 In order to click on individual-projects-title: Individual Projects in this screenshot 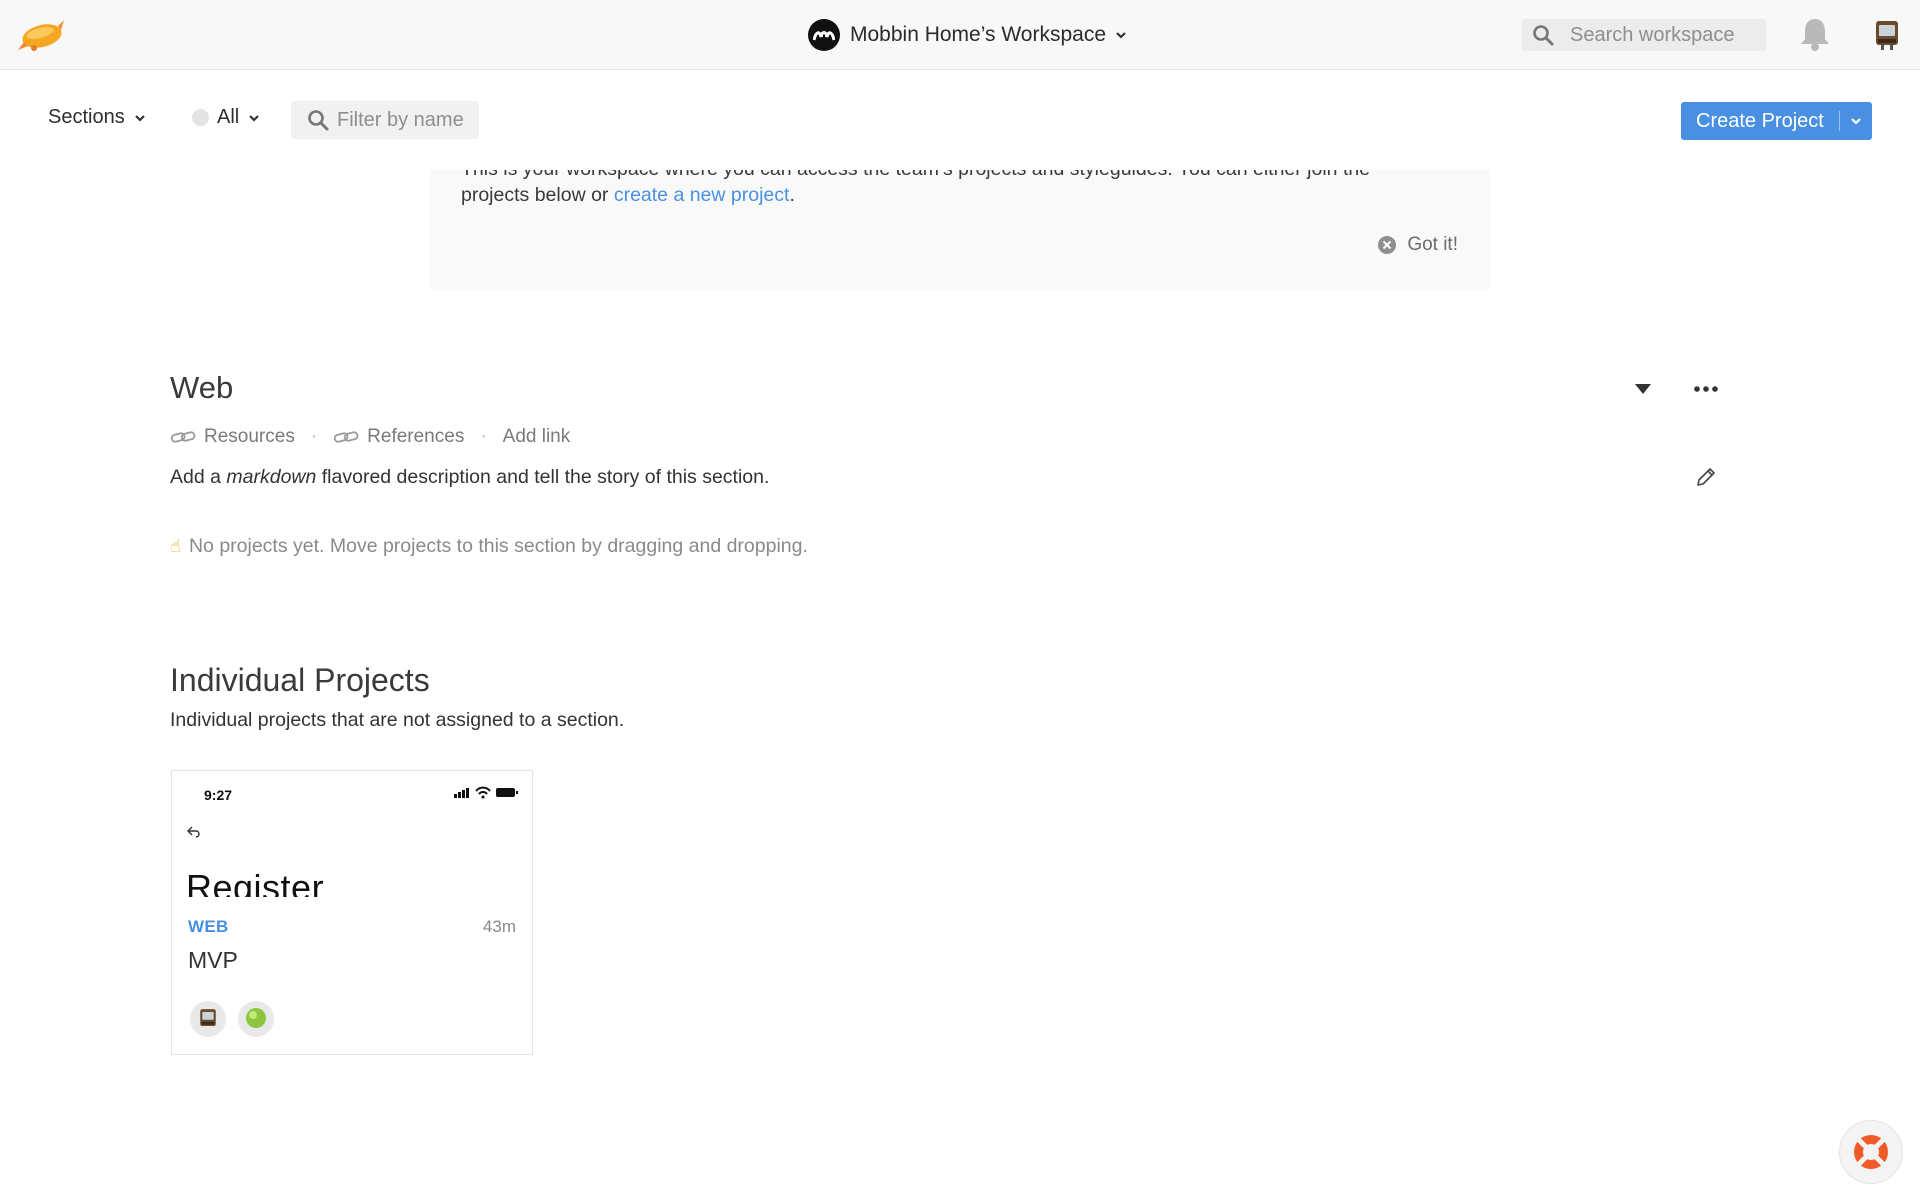, I will do `click(300, 680)`.